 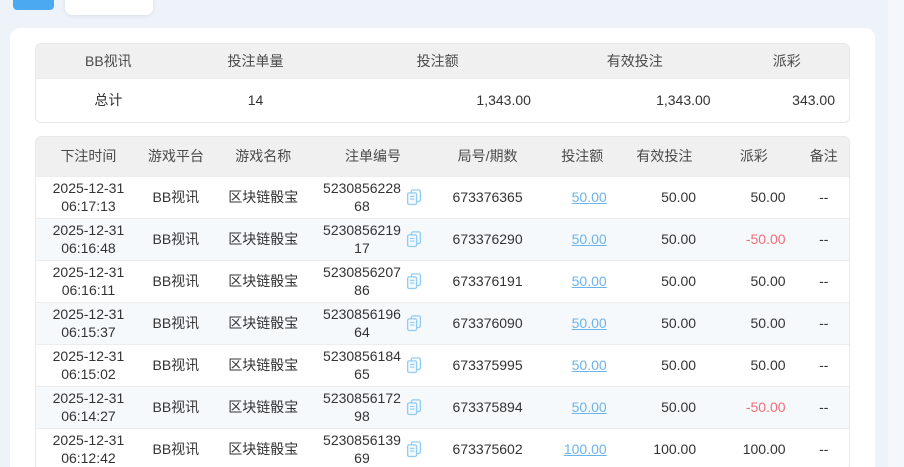 I want to click on bet-id-cell: 523085613969, so click(x=373, y=447).